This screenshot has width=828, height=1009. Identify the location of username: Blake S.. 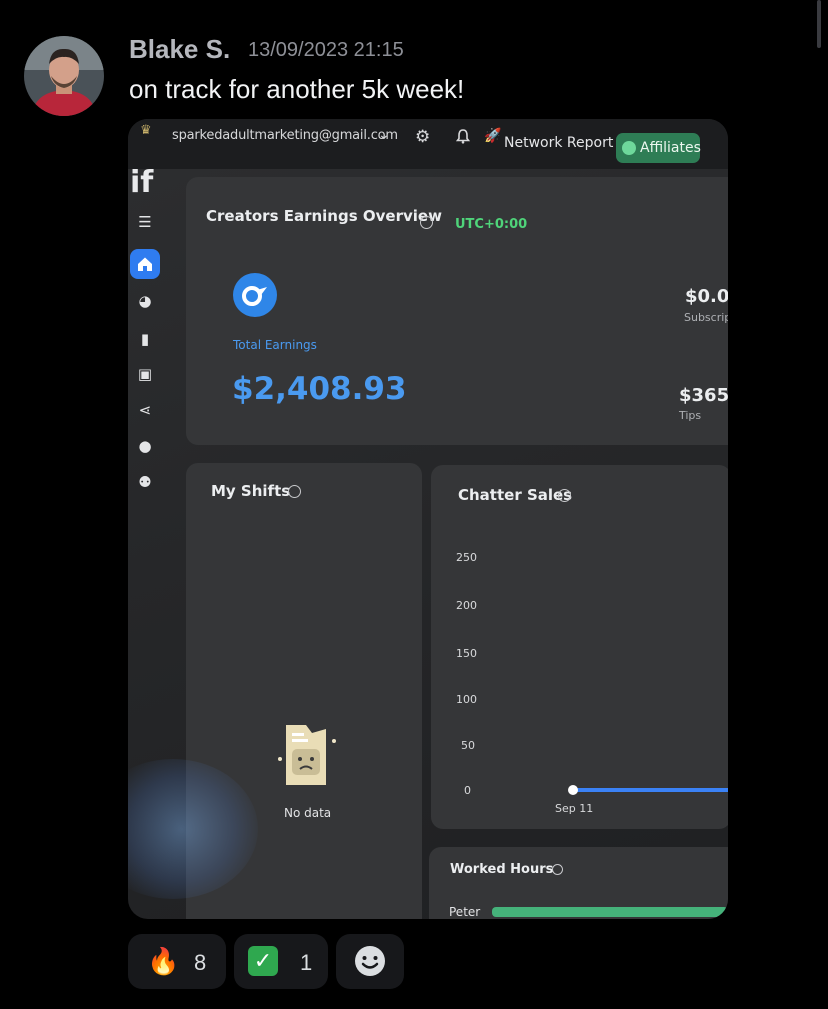
(179, 49).